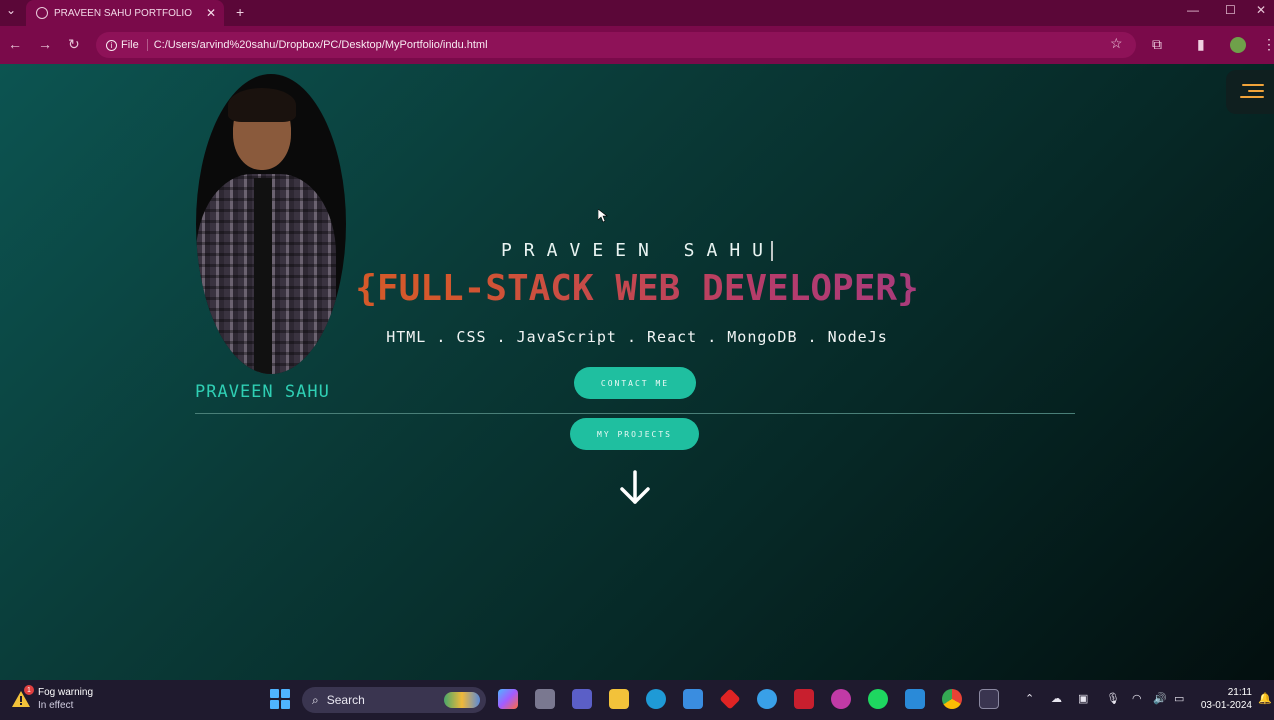 The height and width of the screenshot is (720, 1274). I want to click on weather-widget: 1 Fog warning In effect, so click(52, 698).